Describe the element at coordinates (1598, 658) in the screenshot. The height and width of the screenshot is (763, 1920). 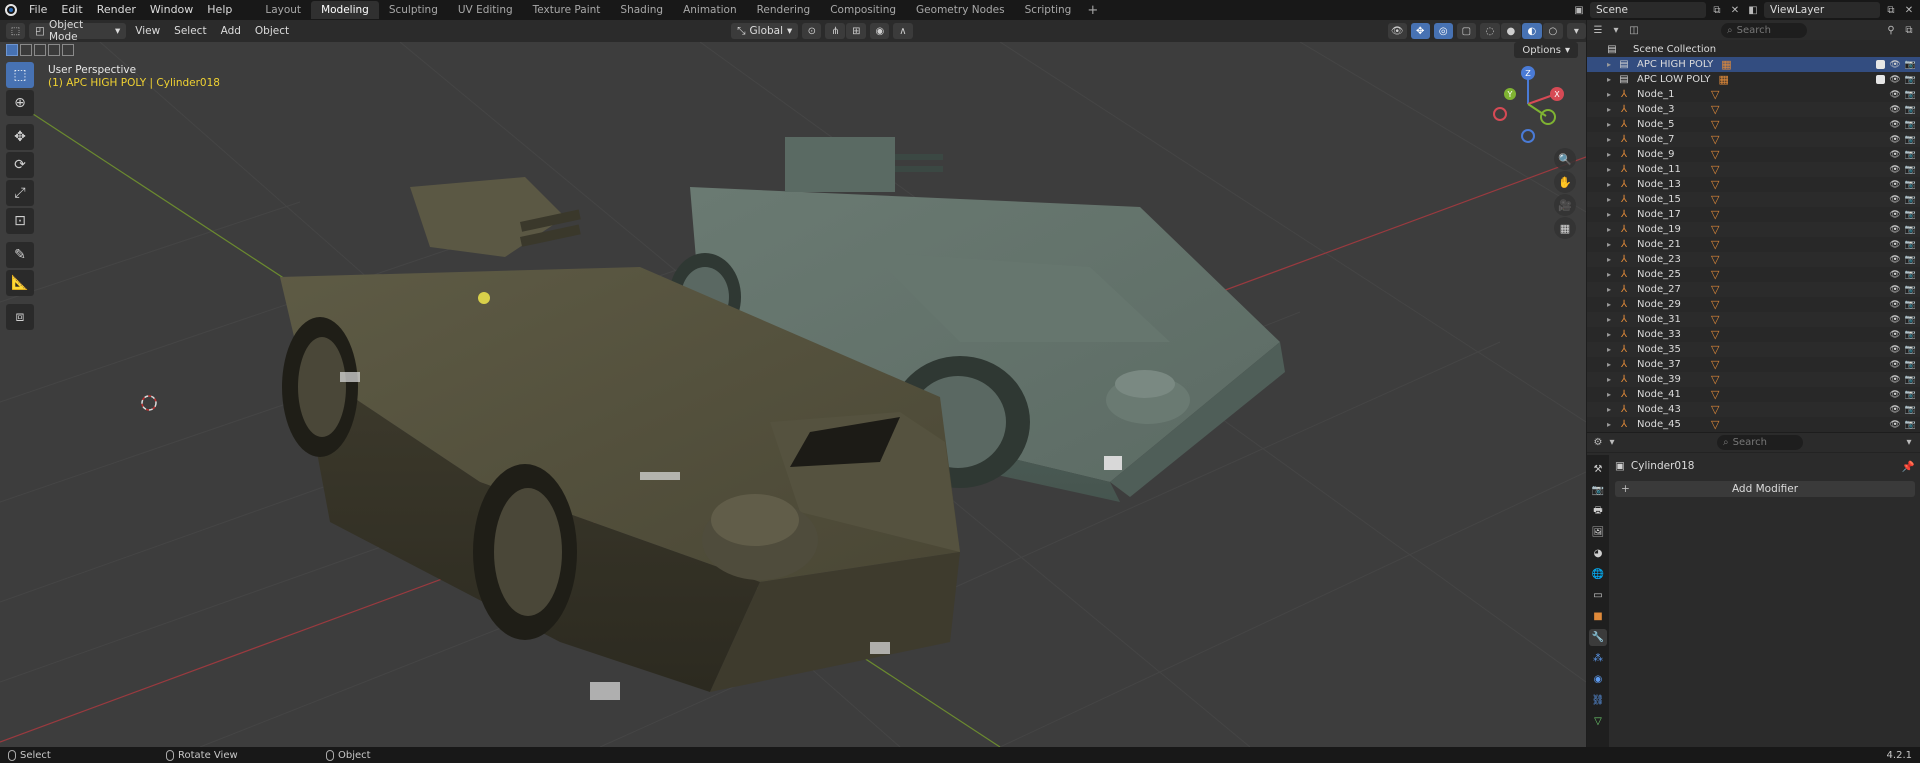
I see `particles-tab-icon: ⁂` at that location.